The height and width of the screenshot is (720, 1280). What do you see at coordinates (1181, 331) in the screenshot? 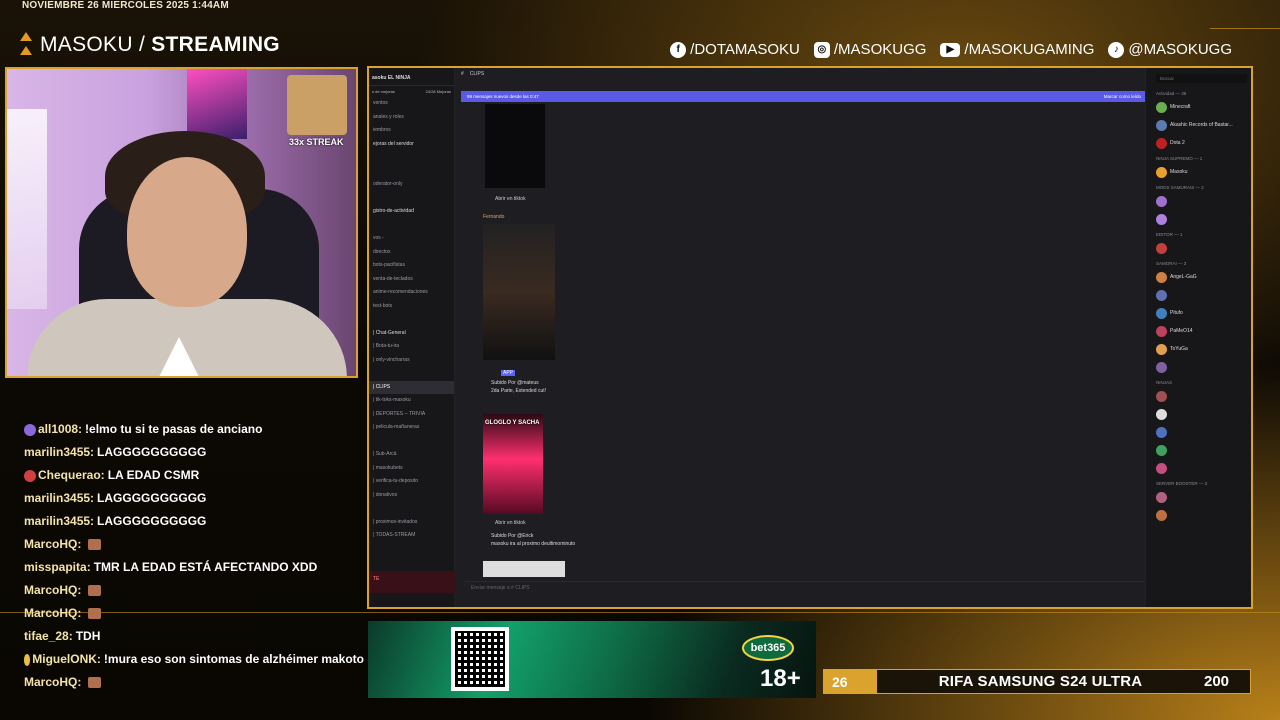
I see `member-name: PaMeO14` at bounding box center [1181, 331].